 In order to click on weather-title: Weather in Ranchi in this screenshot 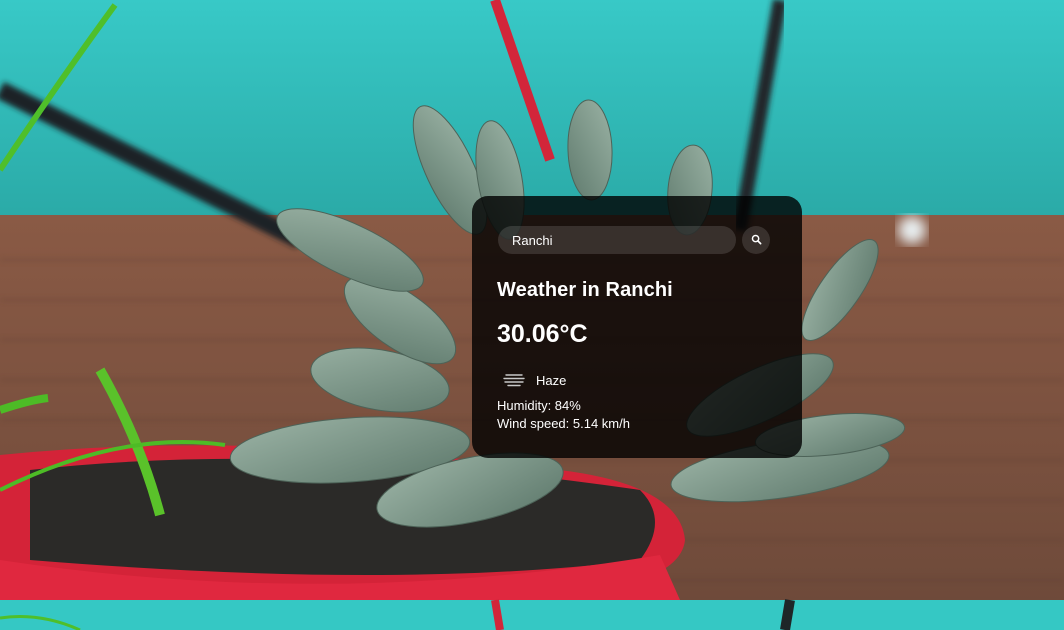, I will do `click(585, 290)`.